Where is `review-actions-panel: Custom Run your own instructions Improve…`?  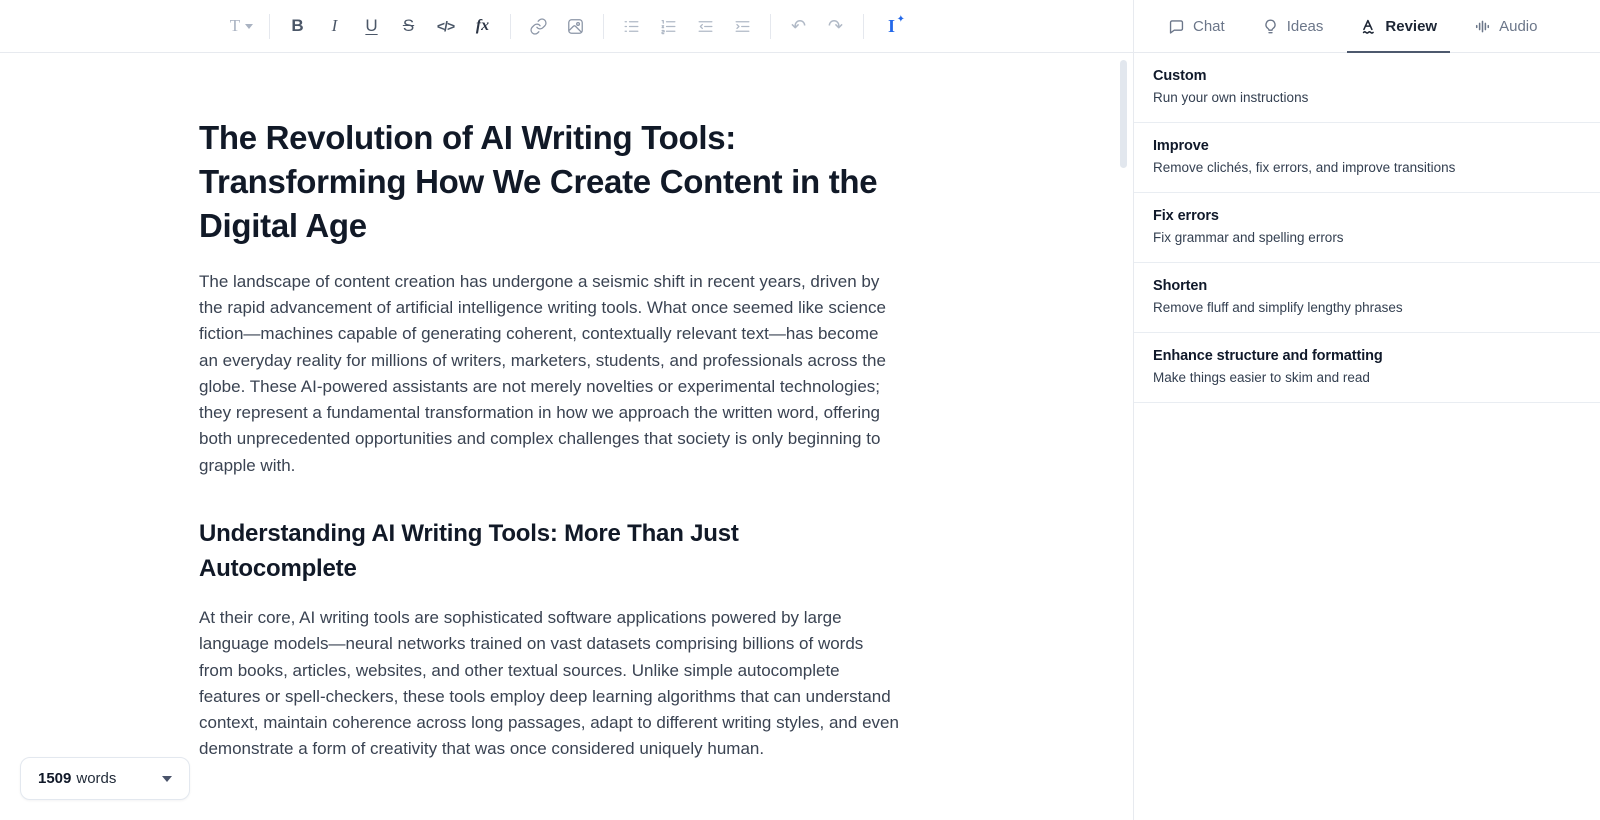 review-actions-panel: Custom Run your own instructions Improve… is located at coordinates (1367, 228).